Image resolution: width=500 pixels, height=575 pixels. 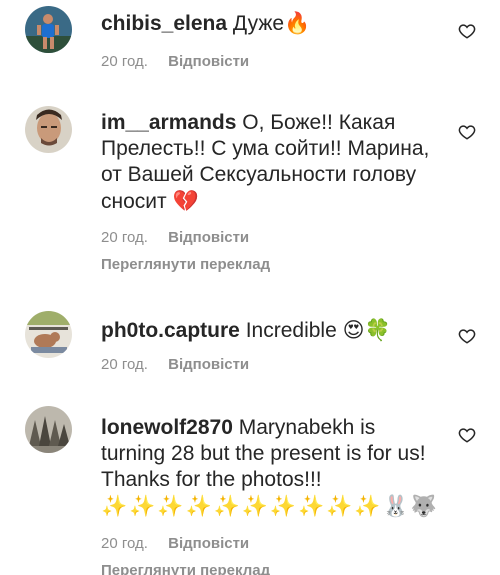 What do you see at coordinates (291, 330) in the screenshot?
I see `comment-text: Incredible` at bounding box center [291, 330].